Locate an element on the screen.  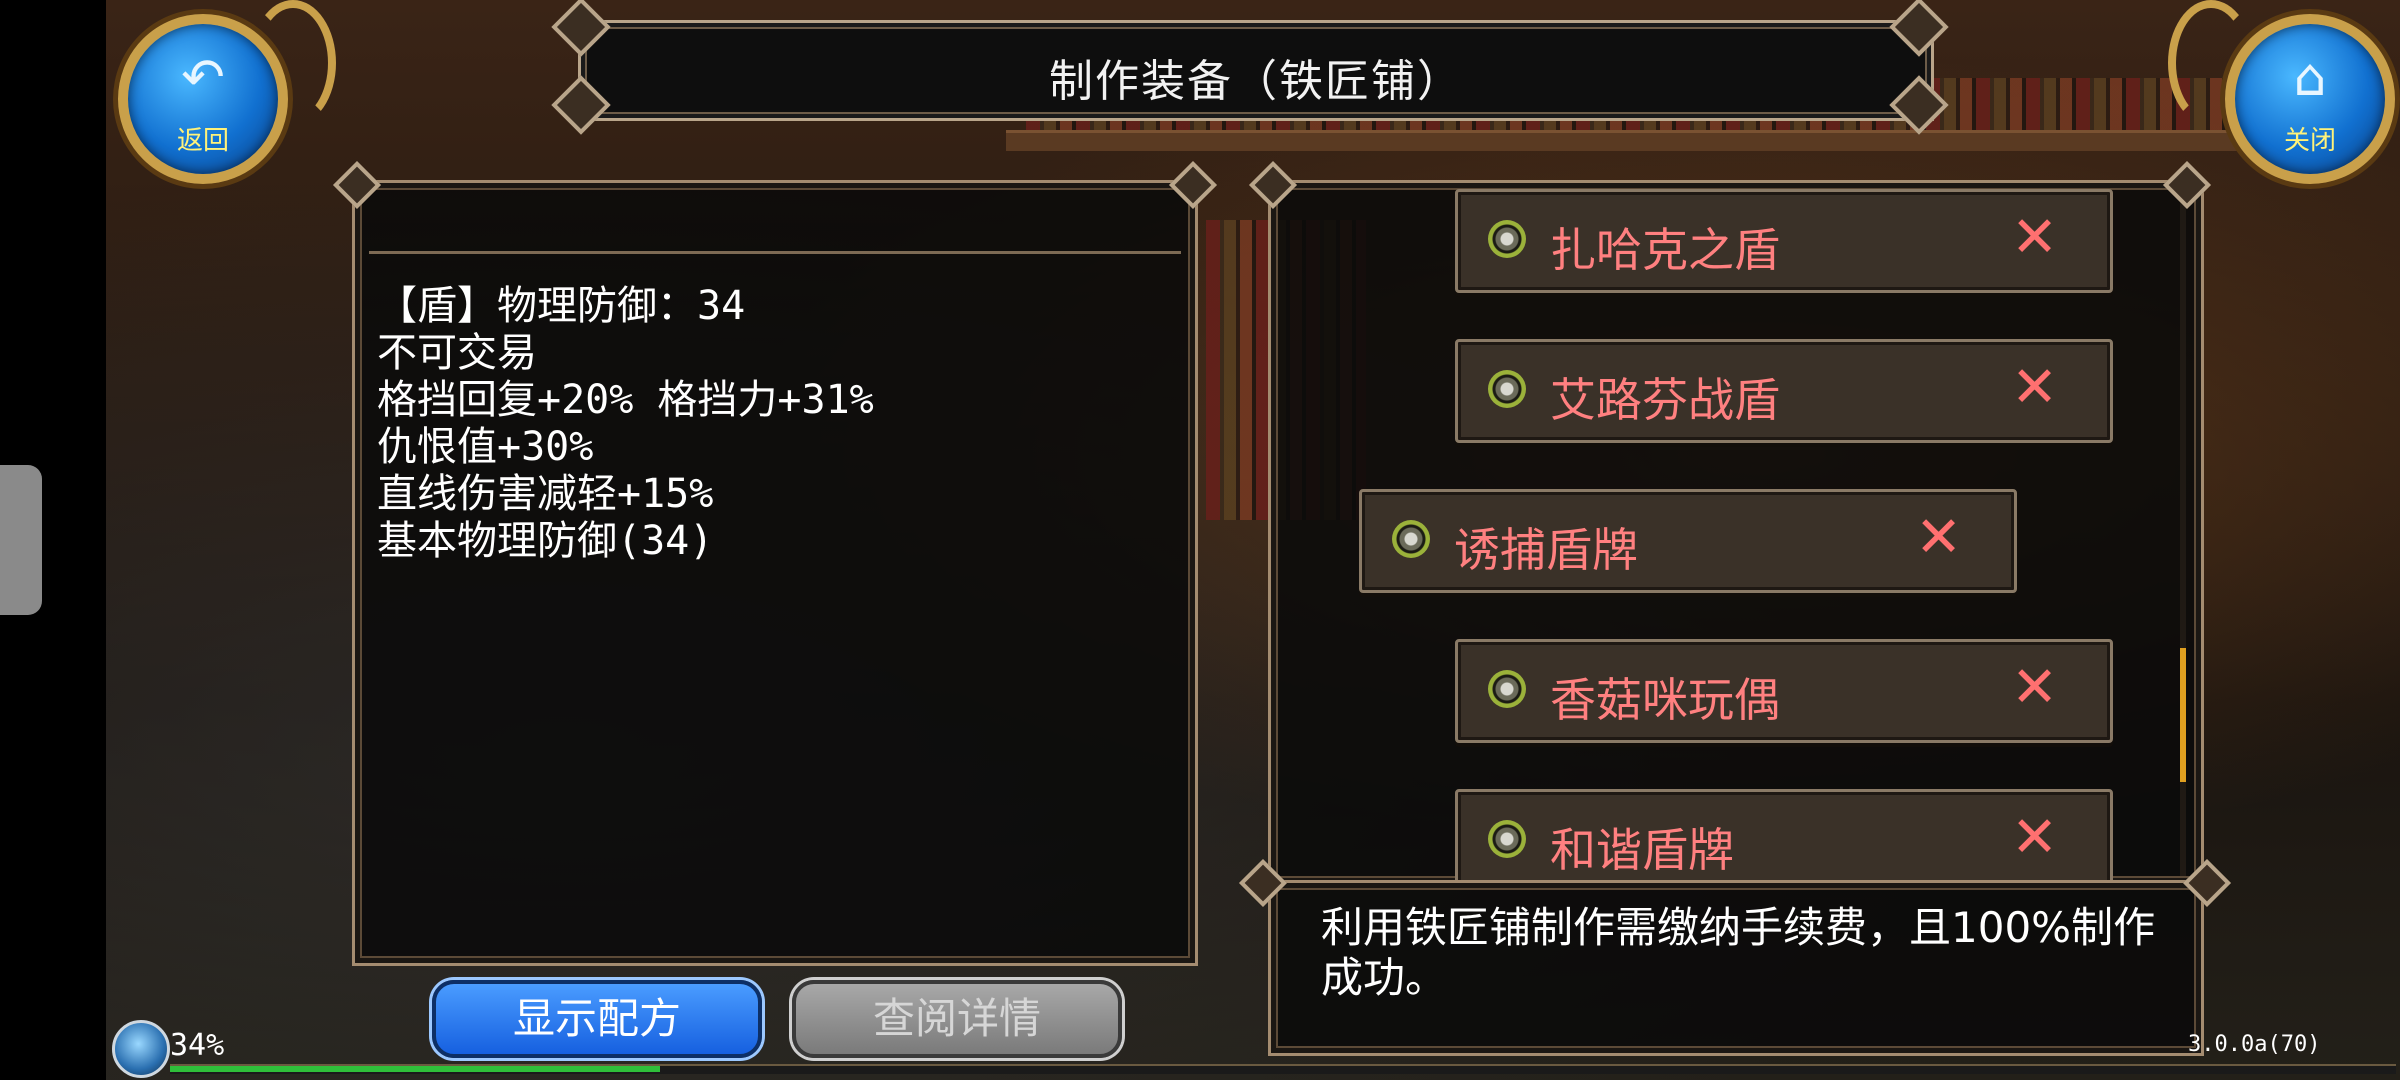
scrollbar-thumb is located at coordinates (2183, 715).